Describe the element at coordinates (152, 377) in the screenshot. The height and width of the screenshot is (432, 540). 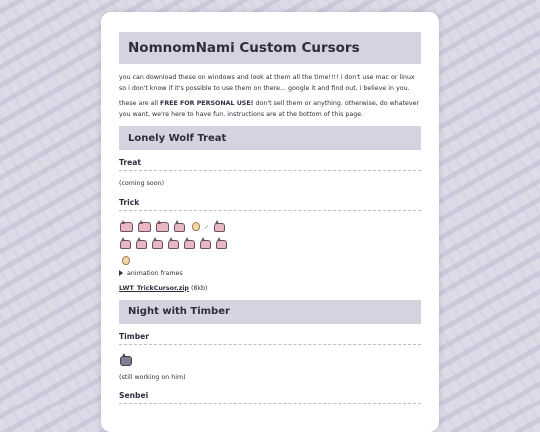
I see `timber-status: (still working on him)` at that location.